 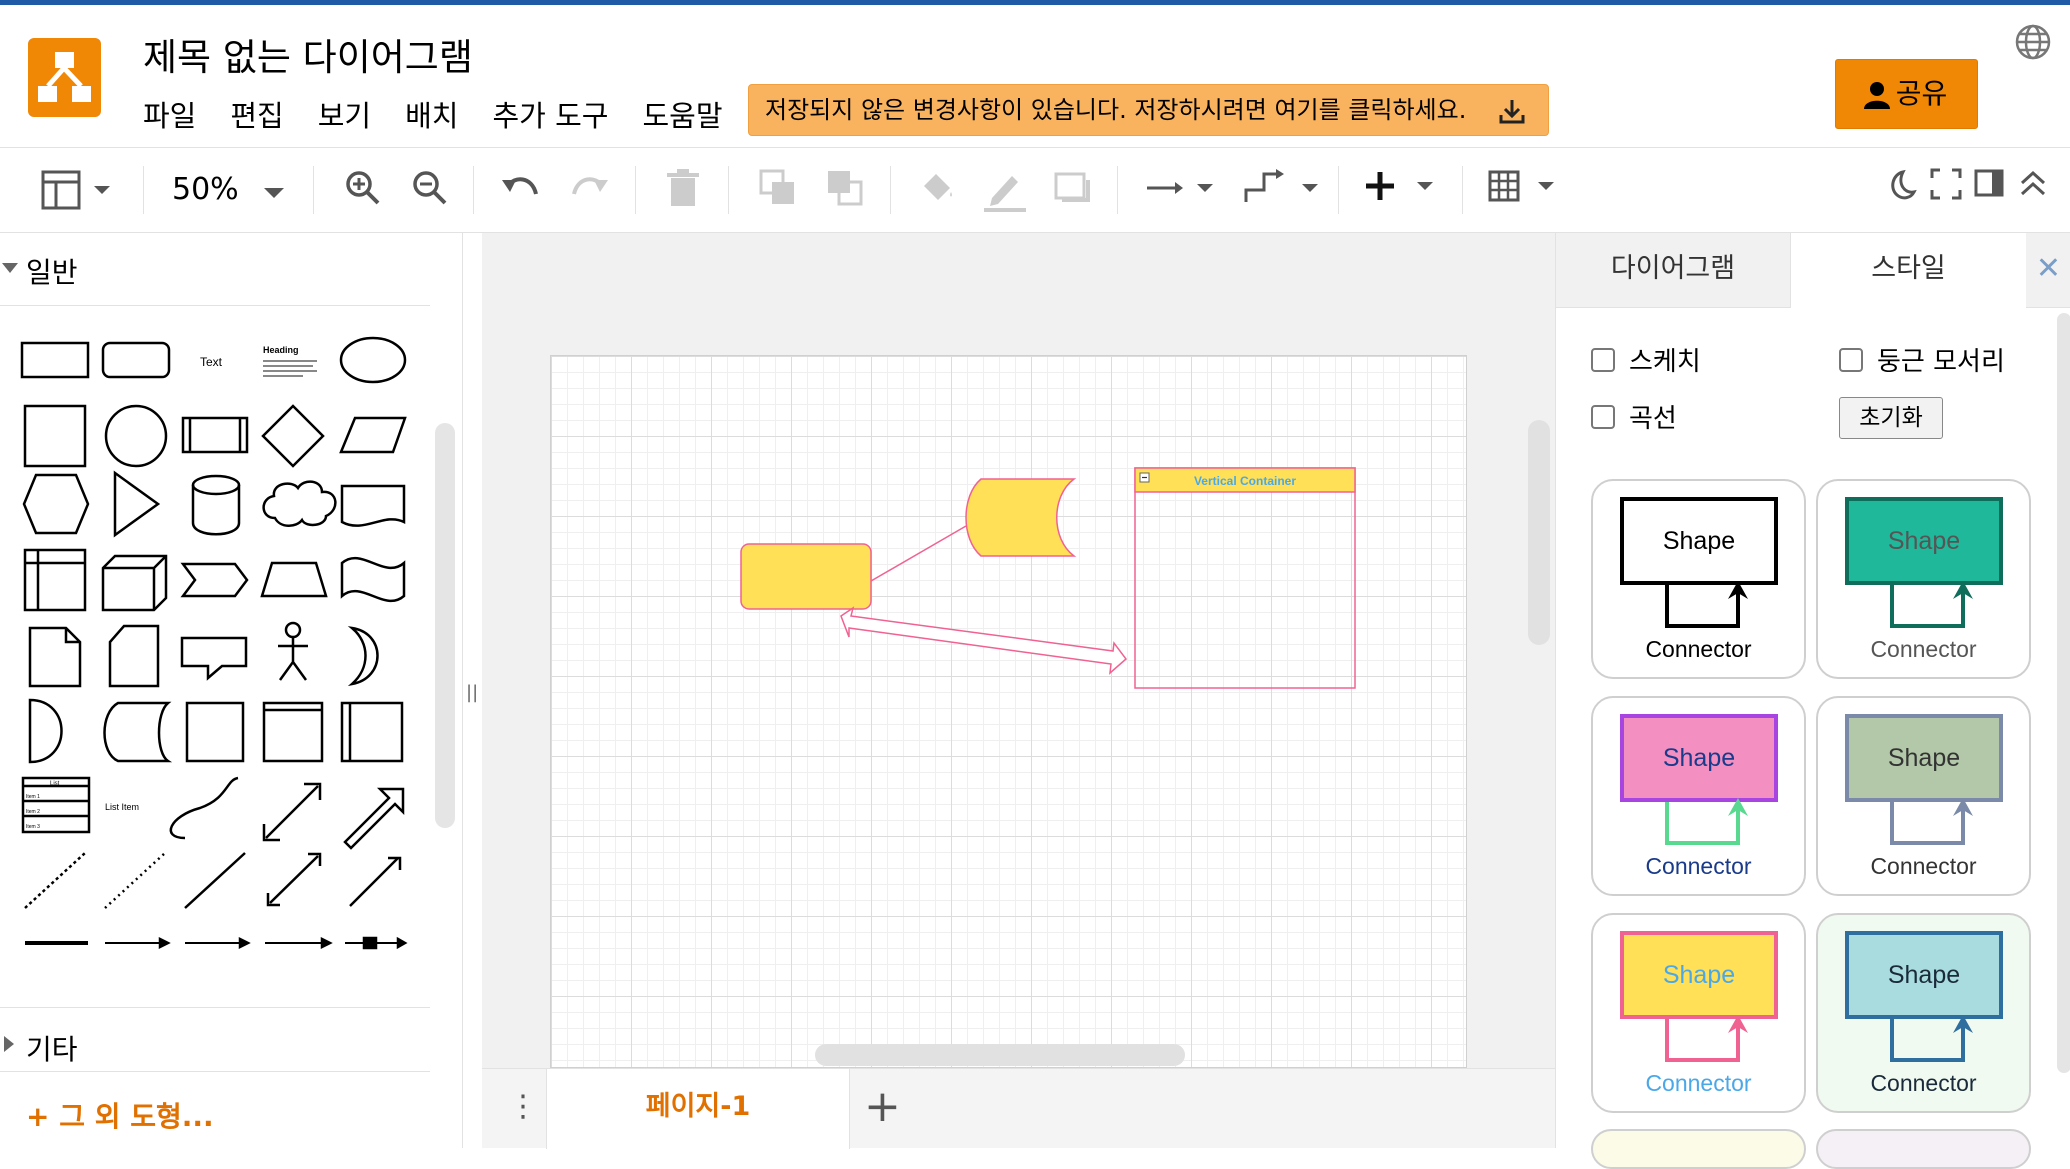 What do you see at coordinates (216, 505) in the screenshot?
I see `shape-cylinder` at bounding box center [216, 505].